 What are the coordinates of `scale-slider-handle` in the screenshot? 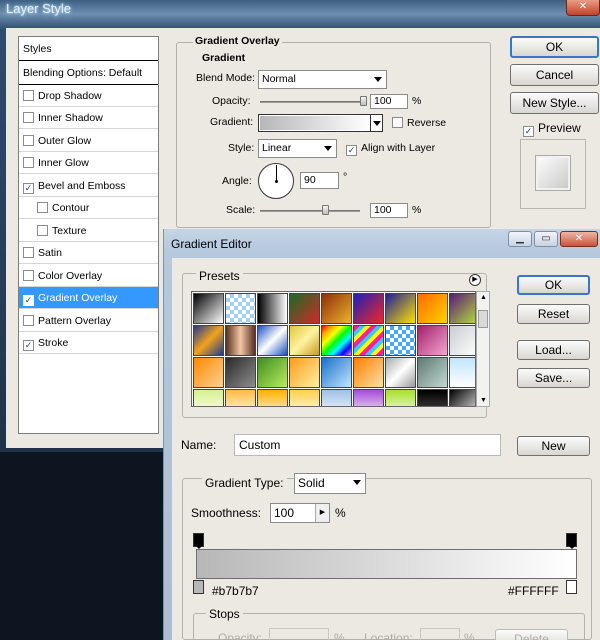 It's located at (326, 210).